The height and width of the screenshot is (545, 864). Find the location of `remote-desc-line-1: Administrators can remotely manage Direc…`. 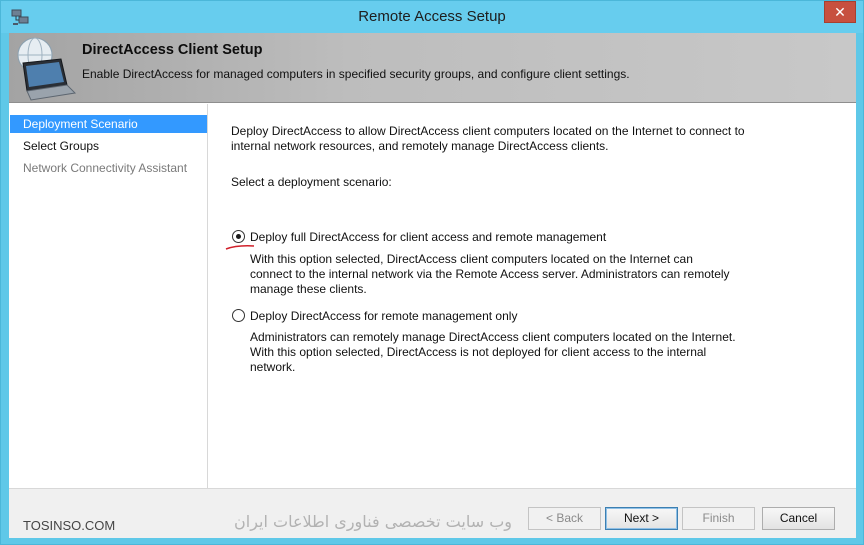

remote-desc-line-1: Administrators can remotely manage Direc… is located at coordinates (493, 337).